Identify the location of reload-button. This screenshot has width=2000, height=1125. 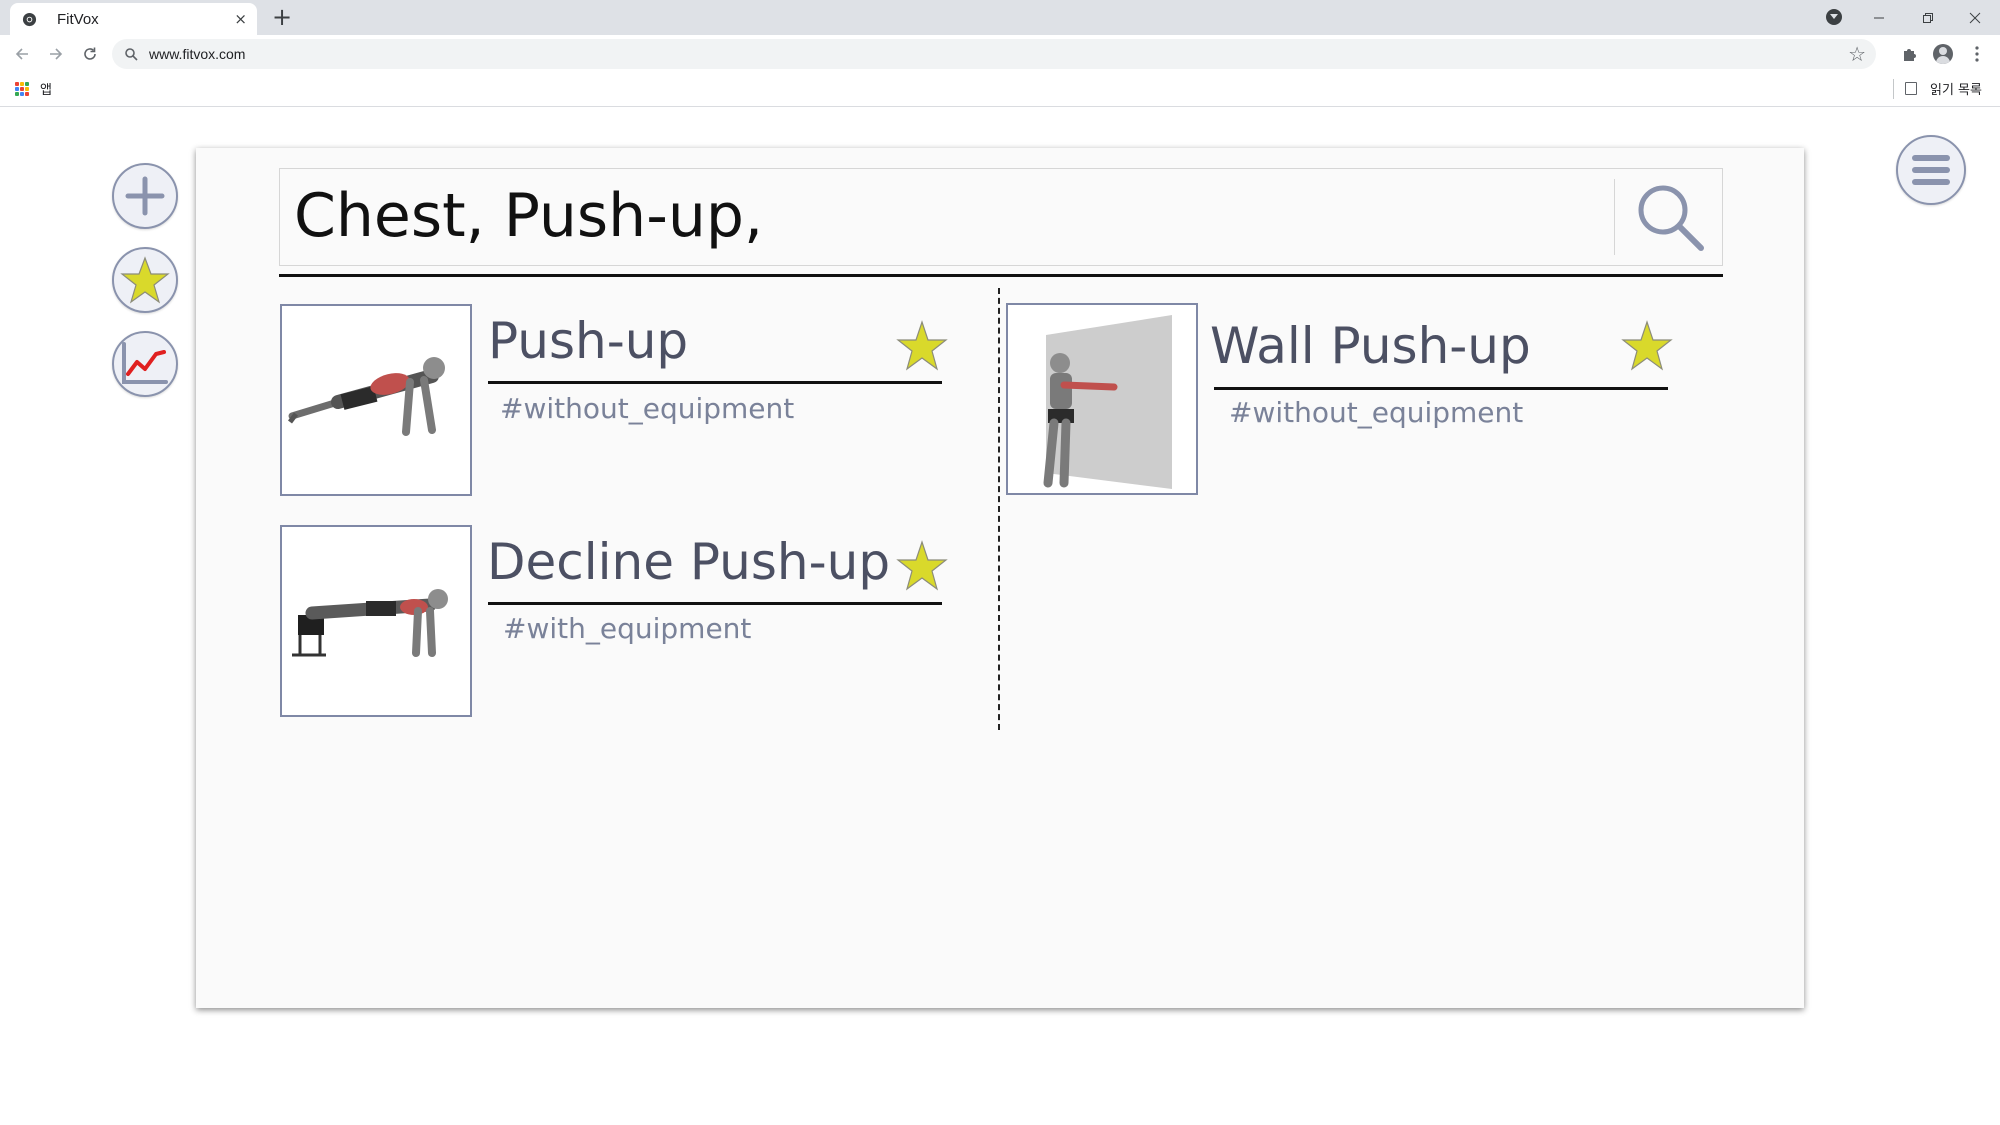
(90, 54).